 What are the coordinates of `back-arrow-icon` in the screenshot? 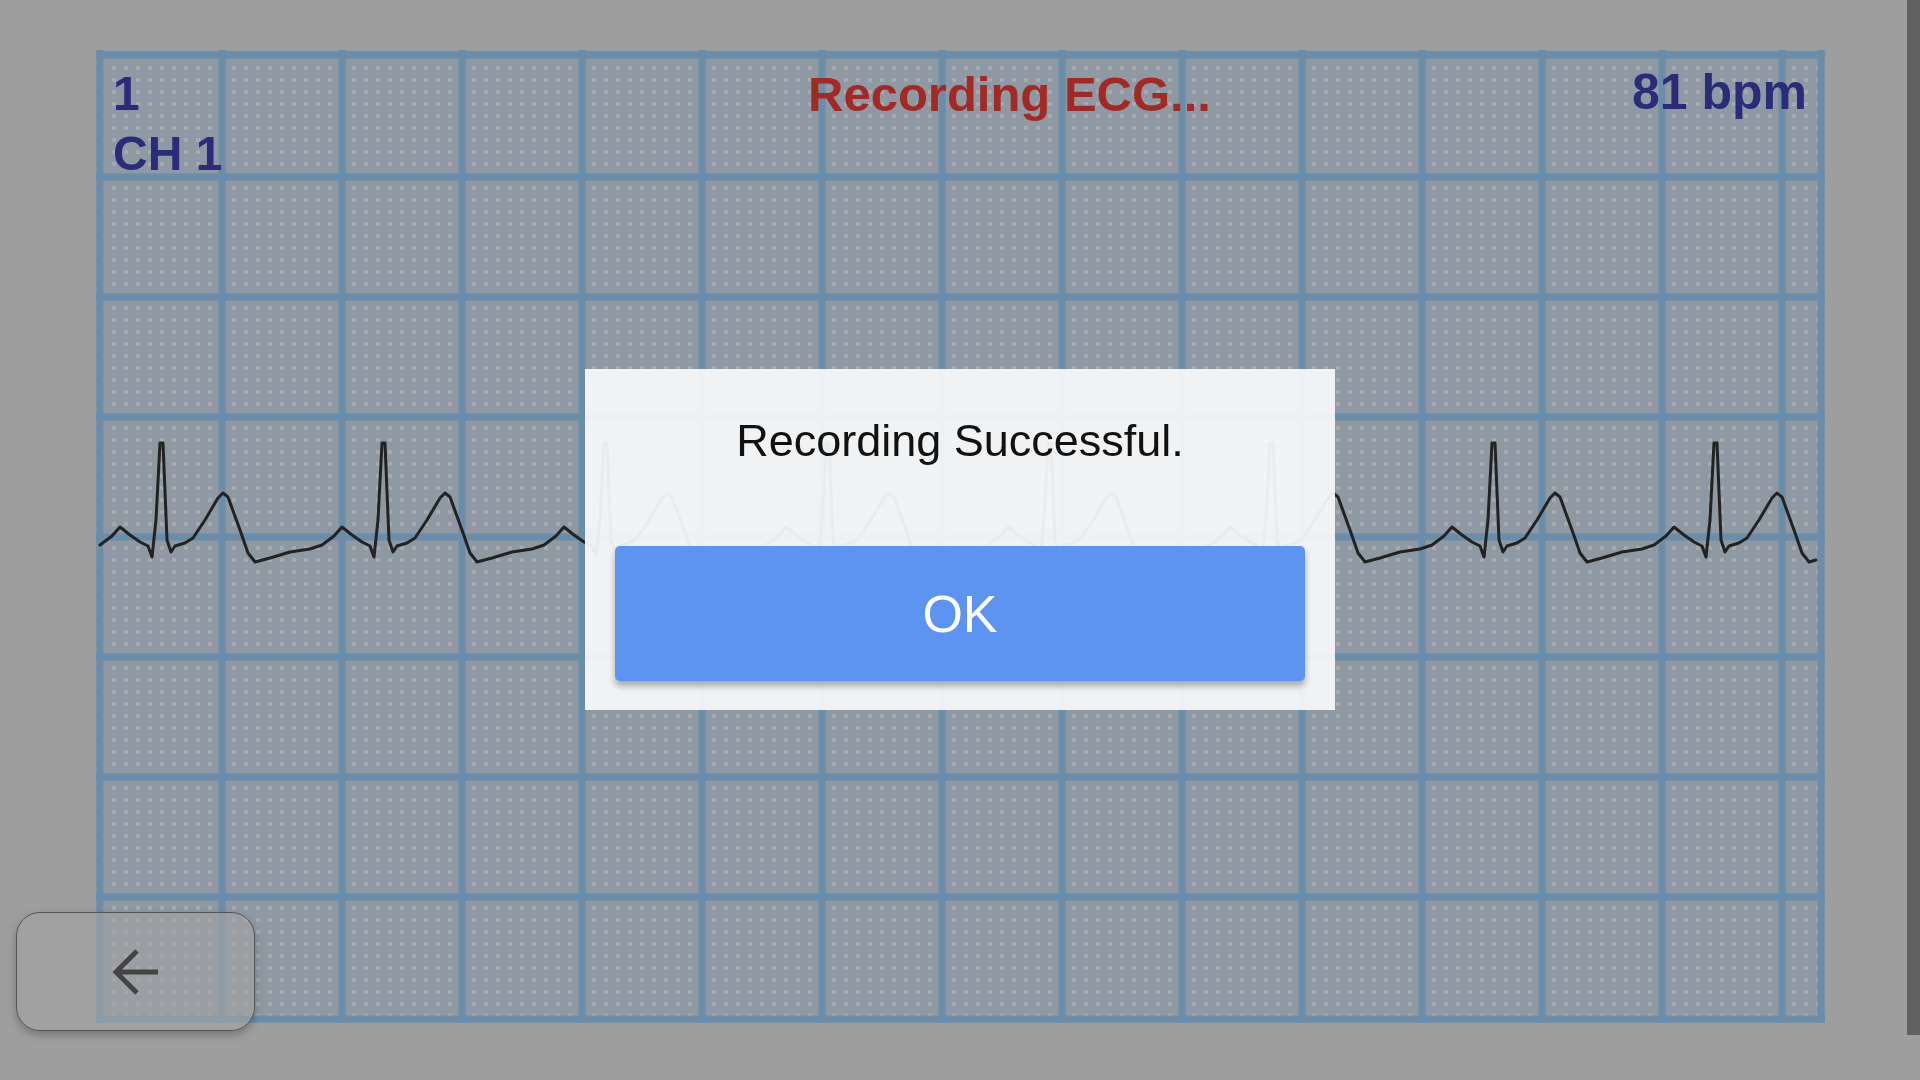 It's located at (135, 971).